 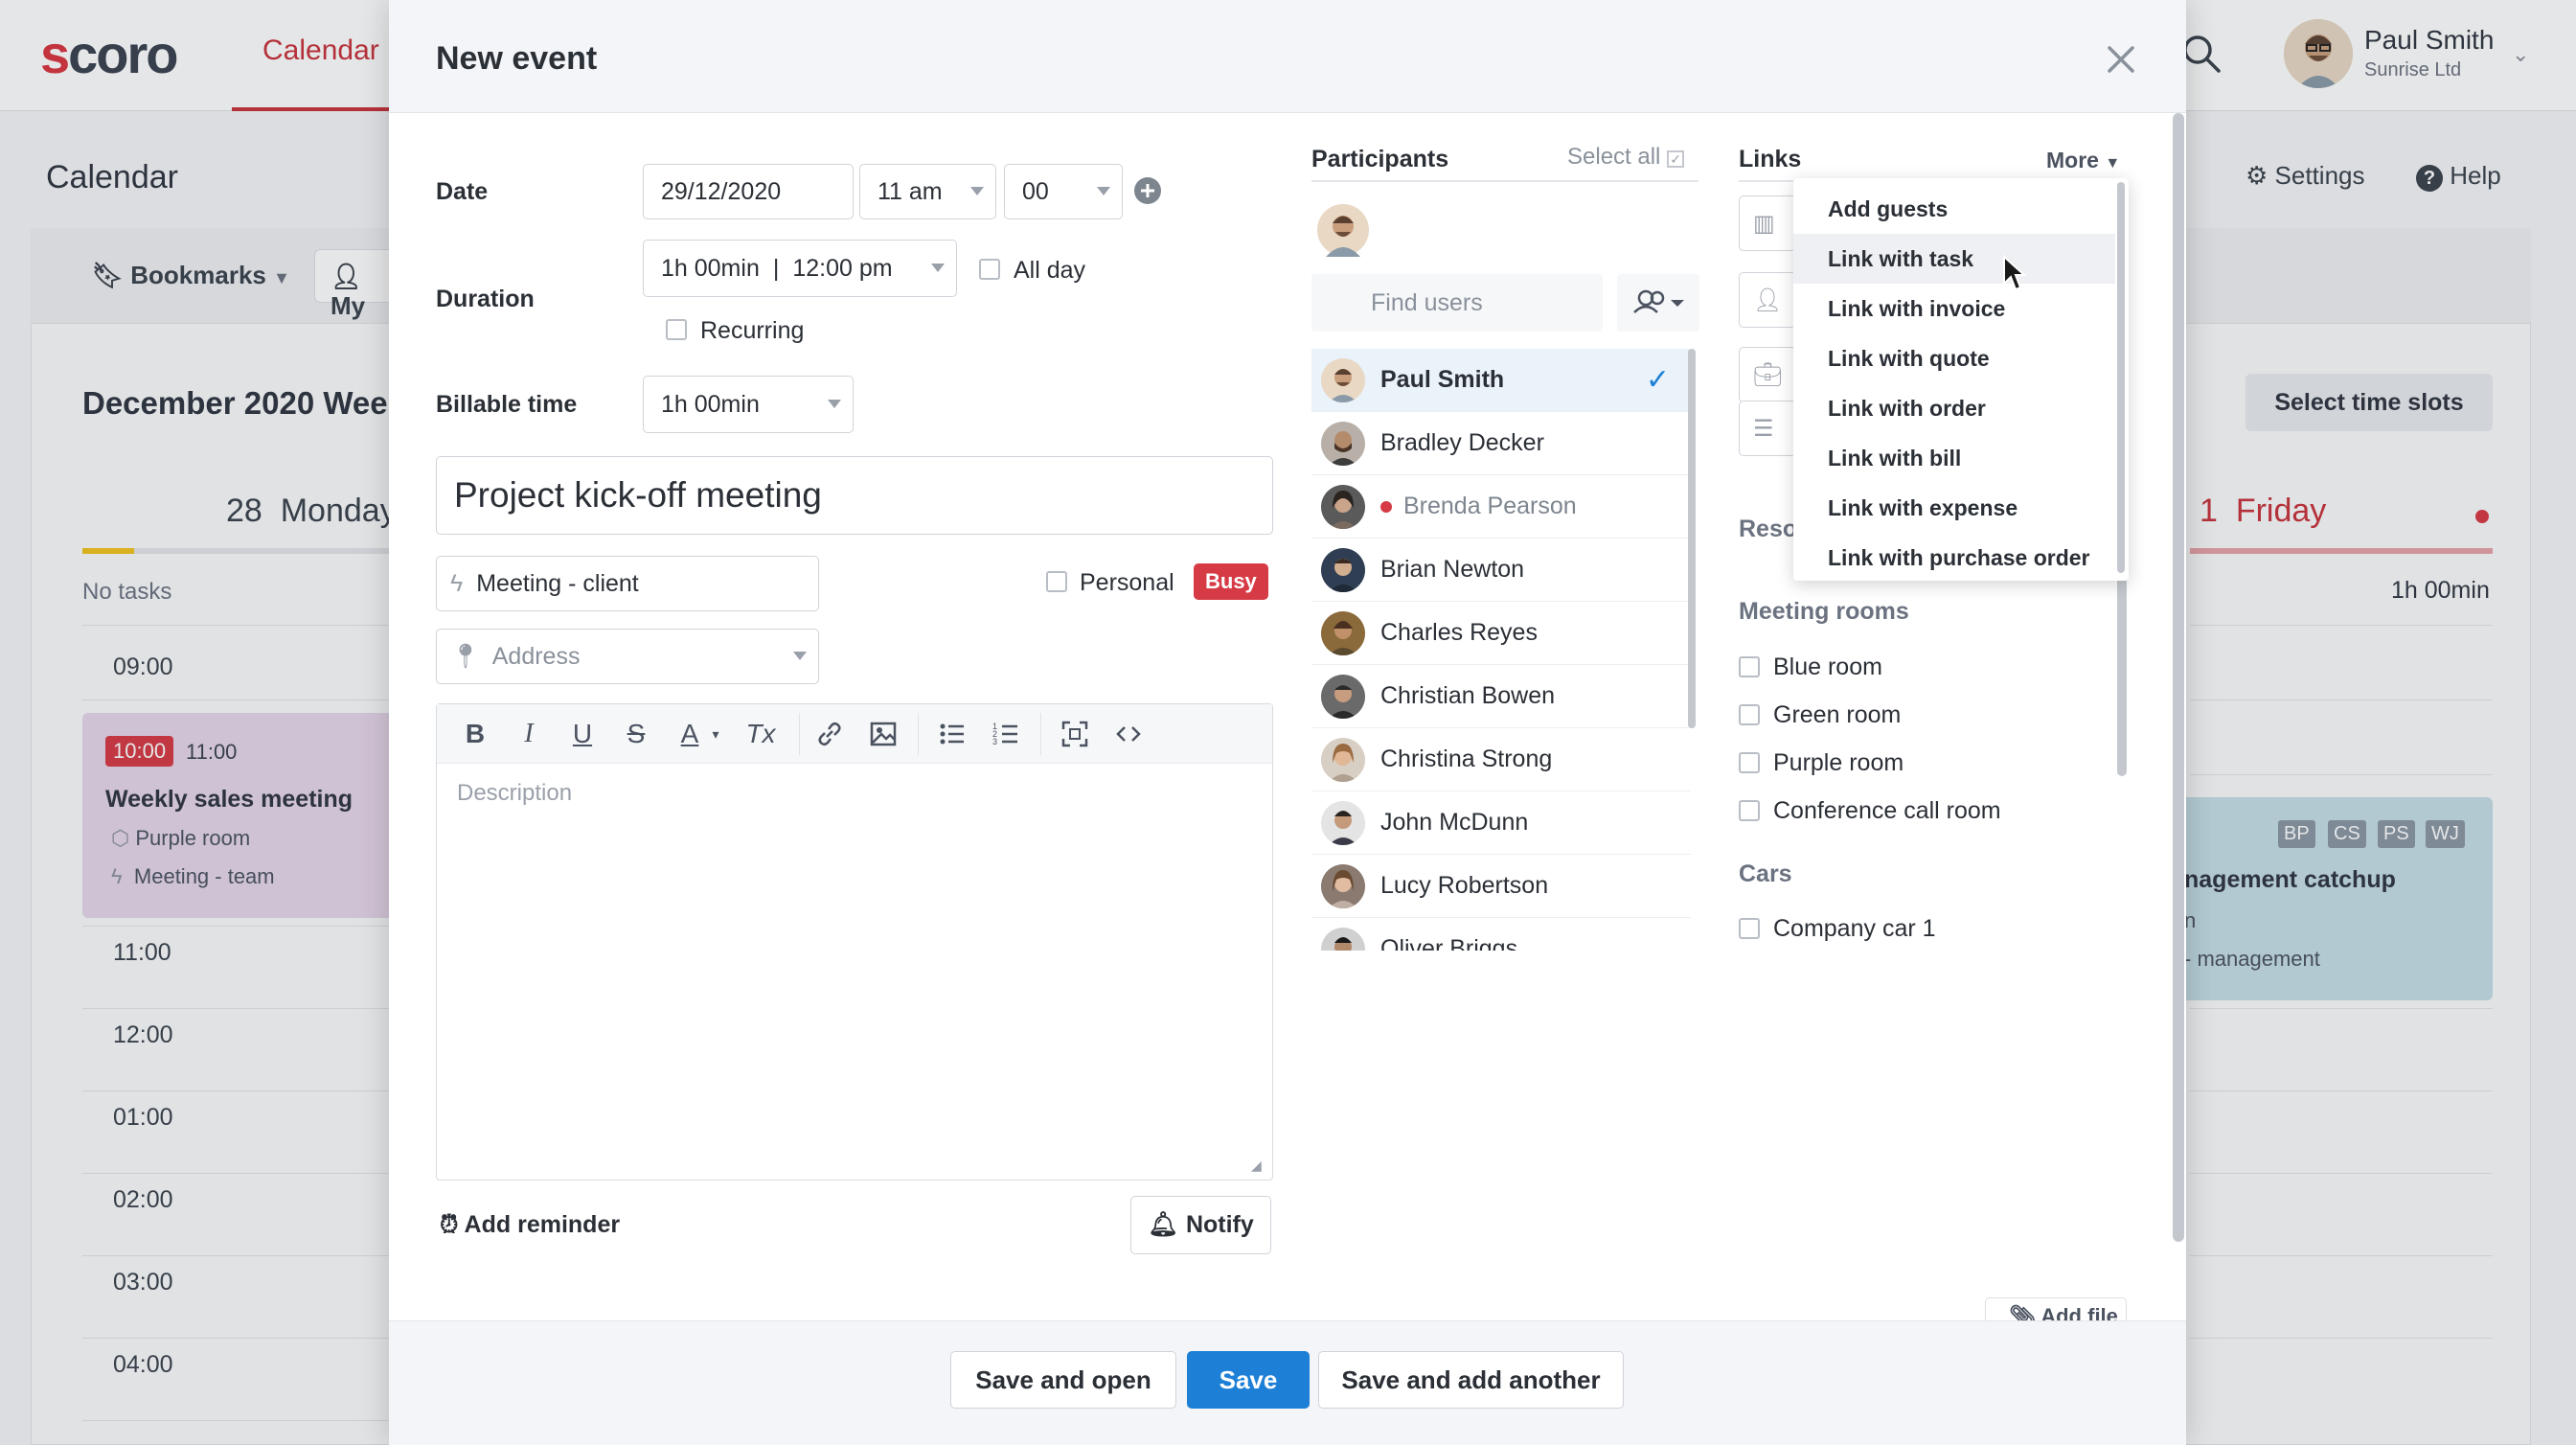 I want to click on bullet-list-icon, so click(x=952, y=734).